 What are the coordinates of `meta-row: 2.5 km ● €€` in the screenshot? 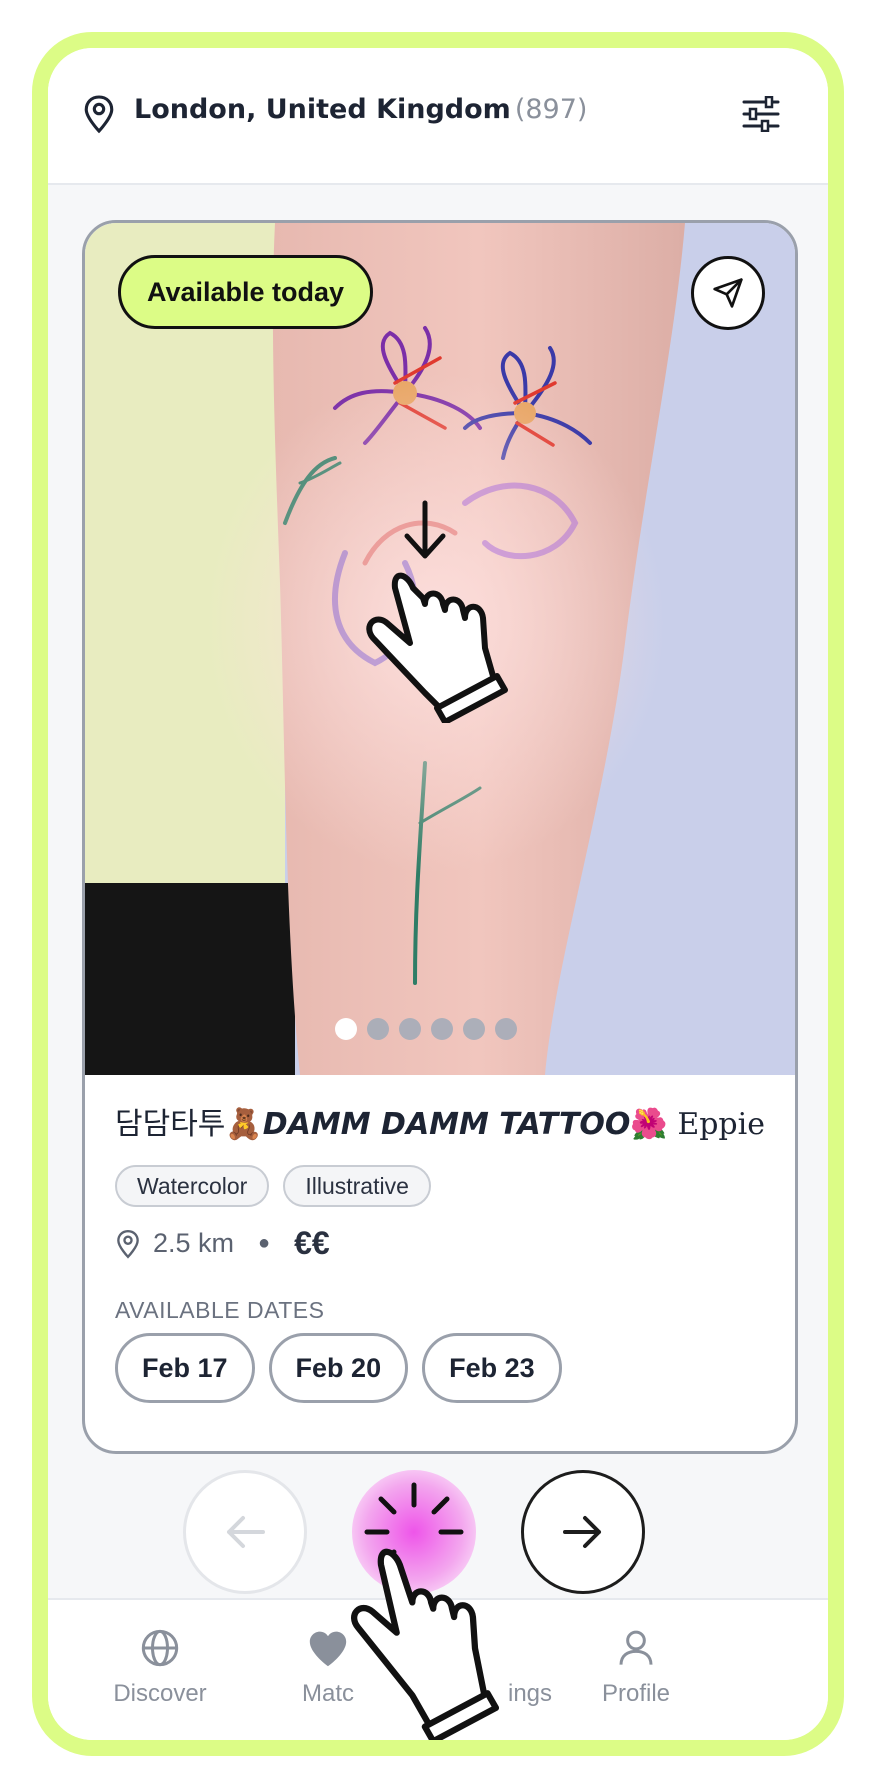 It's located at (222, 1243).